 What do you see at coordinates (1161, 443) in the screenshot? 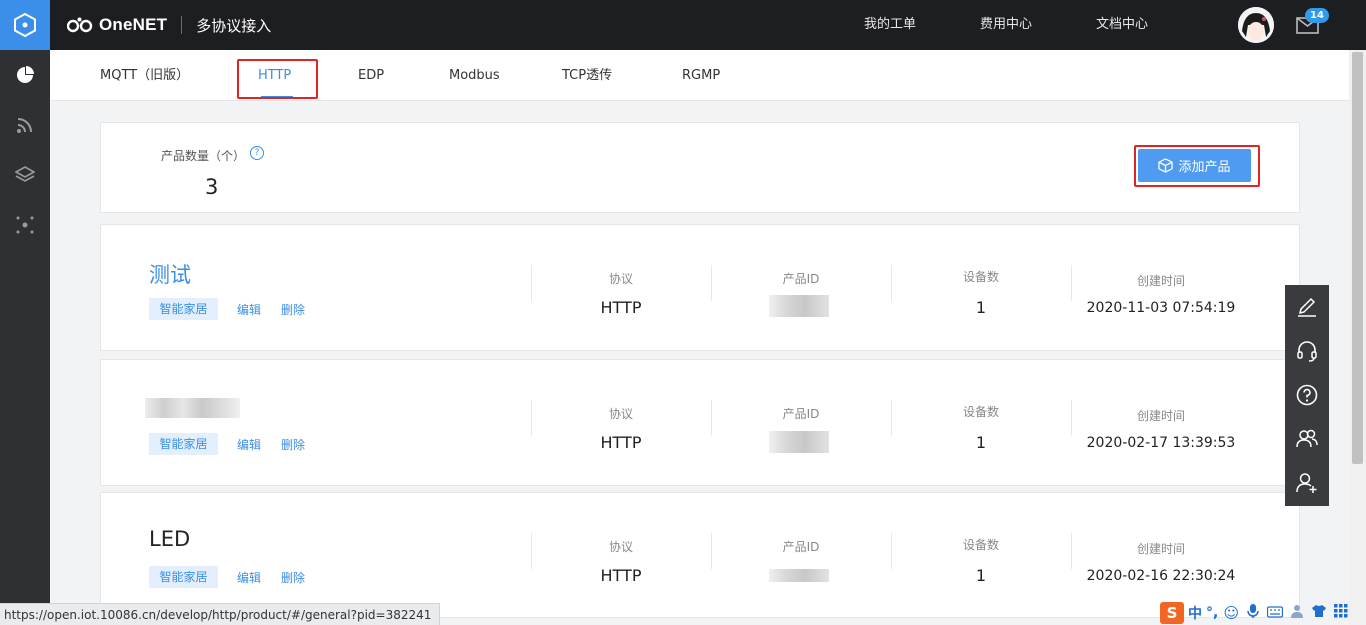
I see `created-time-value: 2020-02-17 13:39:53` at bounding box center [1161, 443].